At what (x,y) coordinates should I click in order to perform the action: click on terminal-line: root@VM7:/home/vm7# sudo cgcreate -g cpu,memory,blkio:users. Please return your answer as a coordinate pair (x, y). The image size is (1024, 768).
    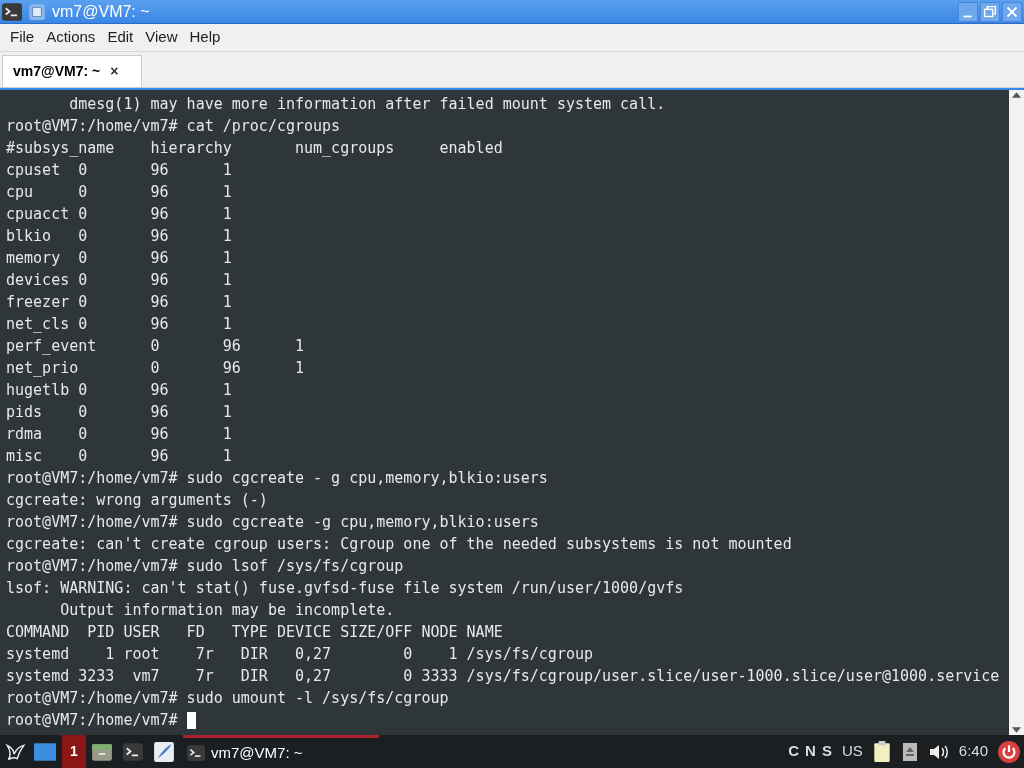
    Looking at the image, I should click on (272, 522).